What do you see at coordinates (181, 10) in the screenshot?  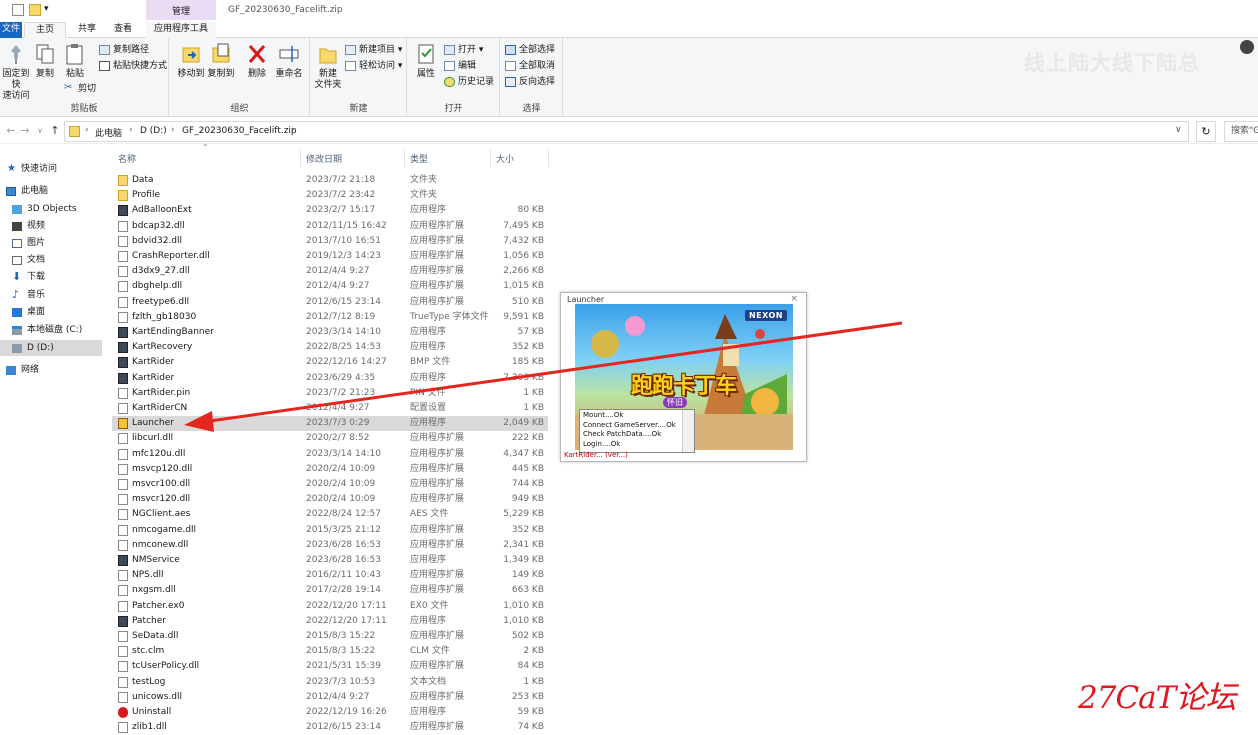 I see `manage-tab: 管理` at bounding box center [181, 10].